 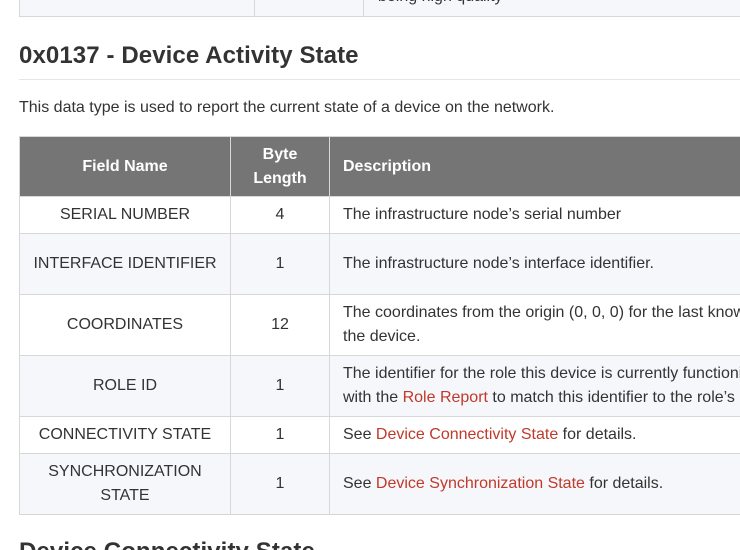 I want to click on field-name-cell: COORDINATES, so click(x=125, y=325).